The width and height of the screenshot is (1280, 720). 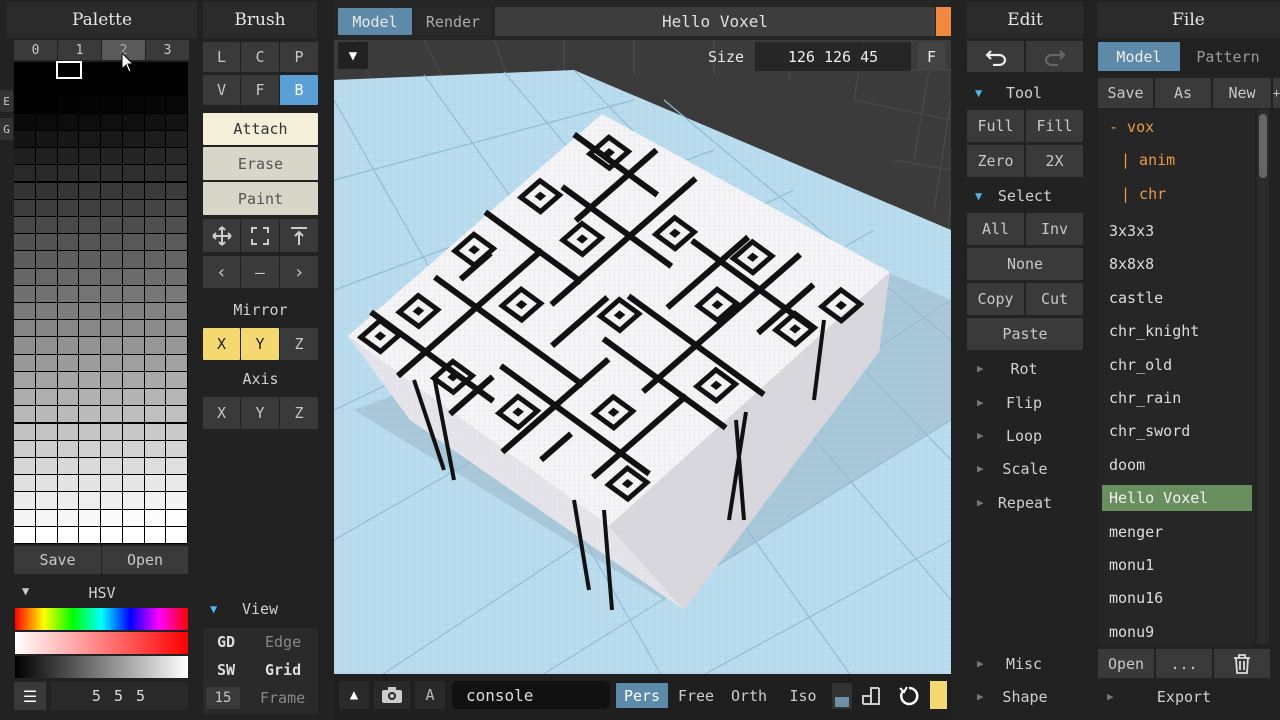 What do you see at coordinates (299, 344) in the screenshot?
I see `mirror-z-button: Z` at bounding box center [299, 344].